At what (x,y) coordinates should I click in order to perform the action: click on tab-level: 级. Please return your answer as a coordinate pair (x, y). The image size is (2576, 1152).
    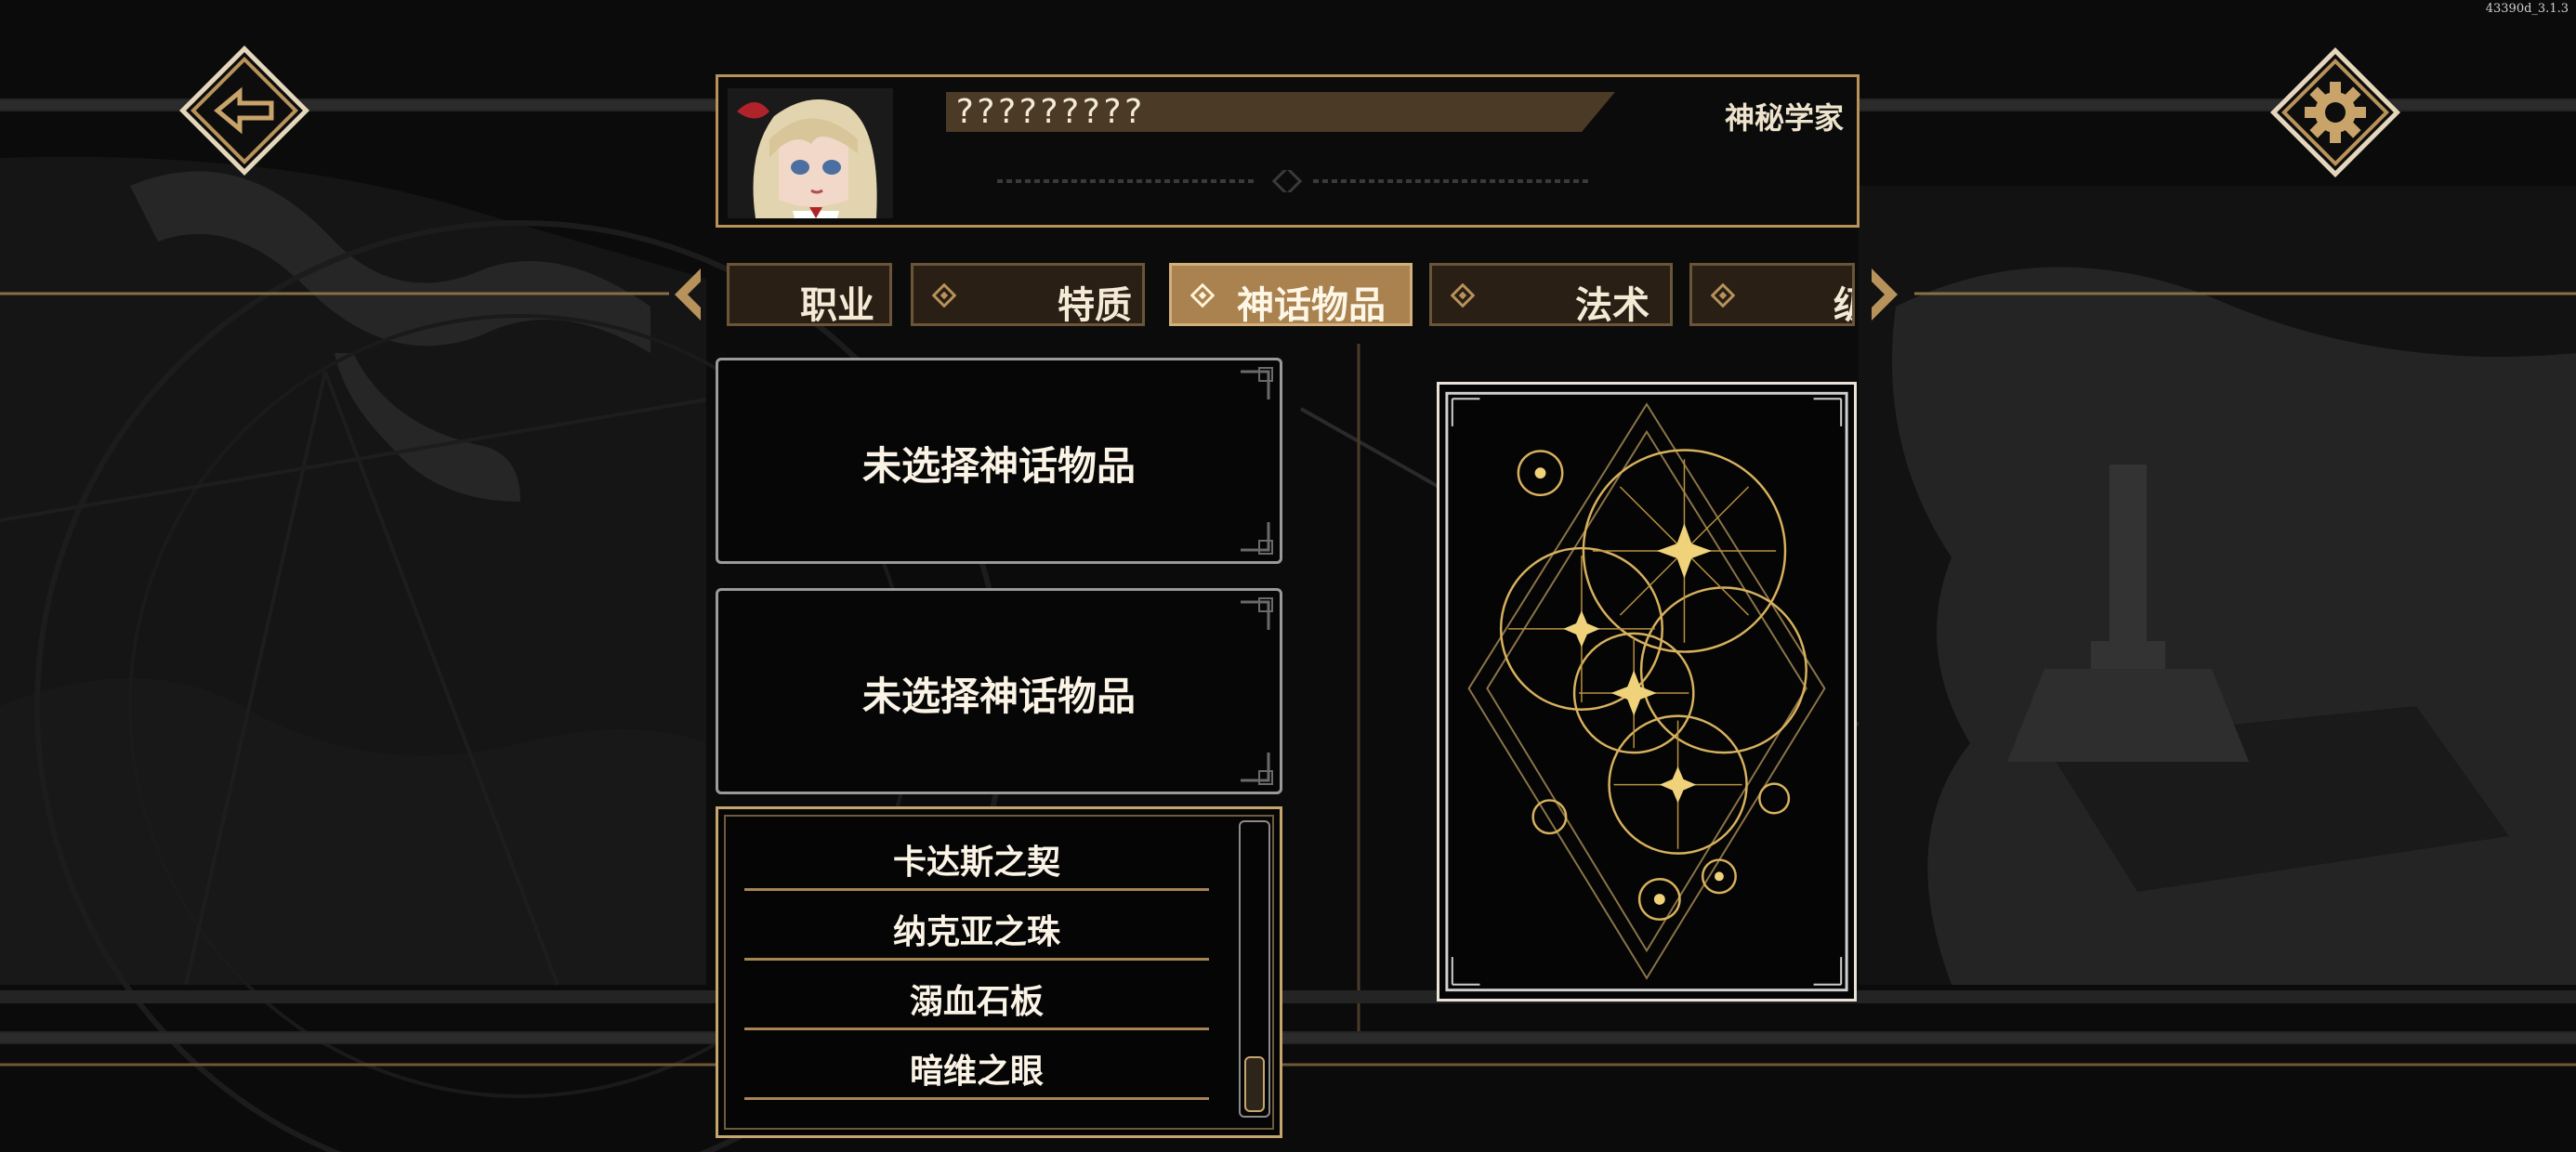
    Looking at the image, I should click on (1772, 294).